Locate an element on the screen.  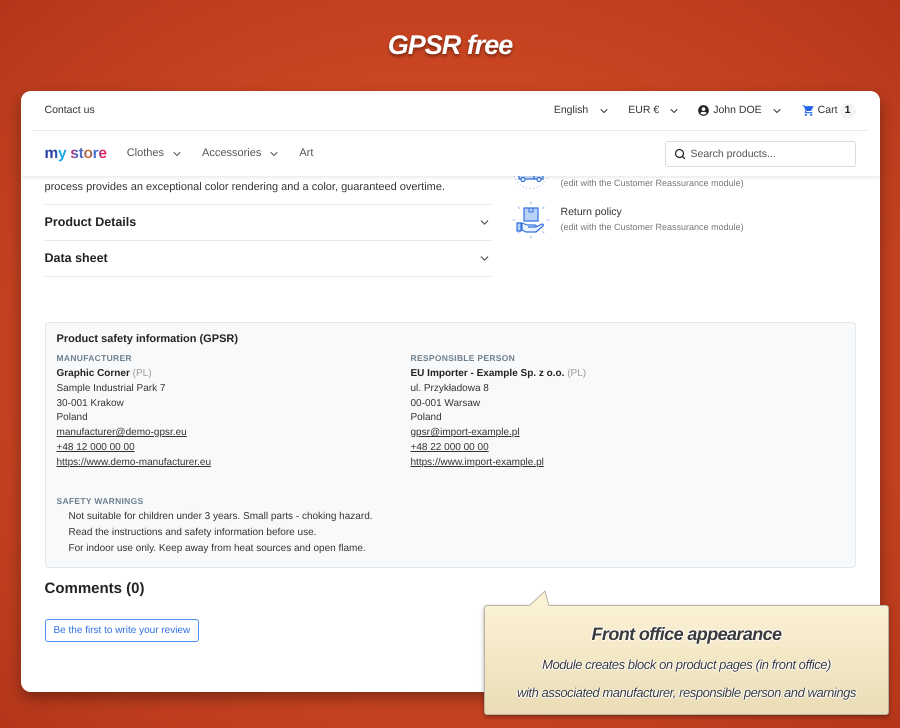
company-name: Graphic Corner (PL) is located at coordinates (104, 374).